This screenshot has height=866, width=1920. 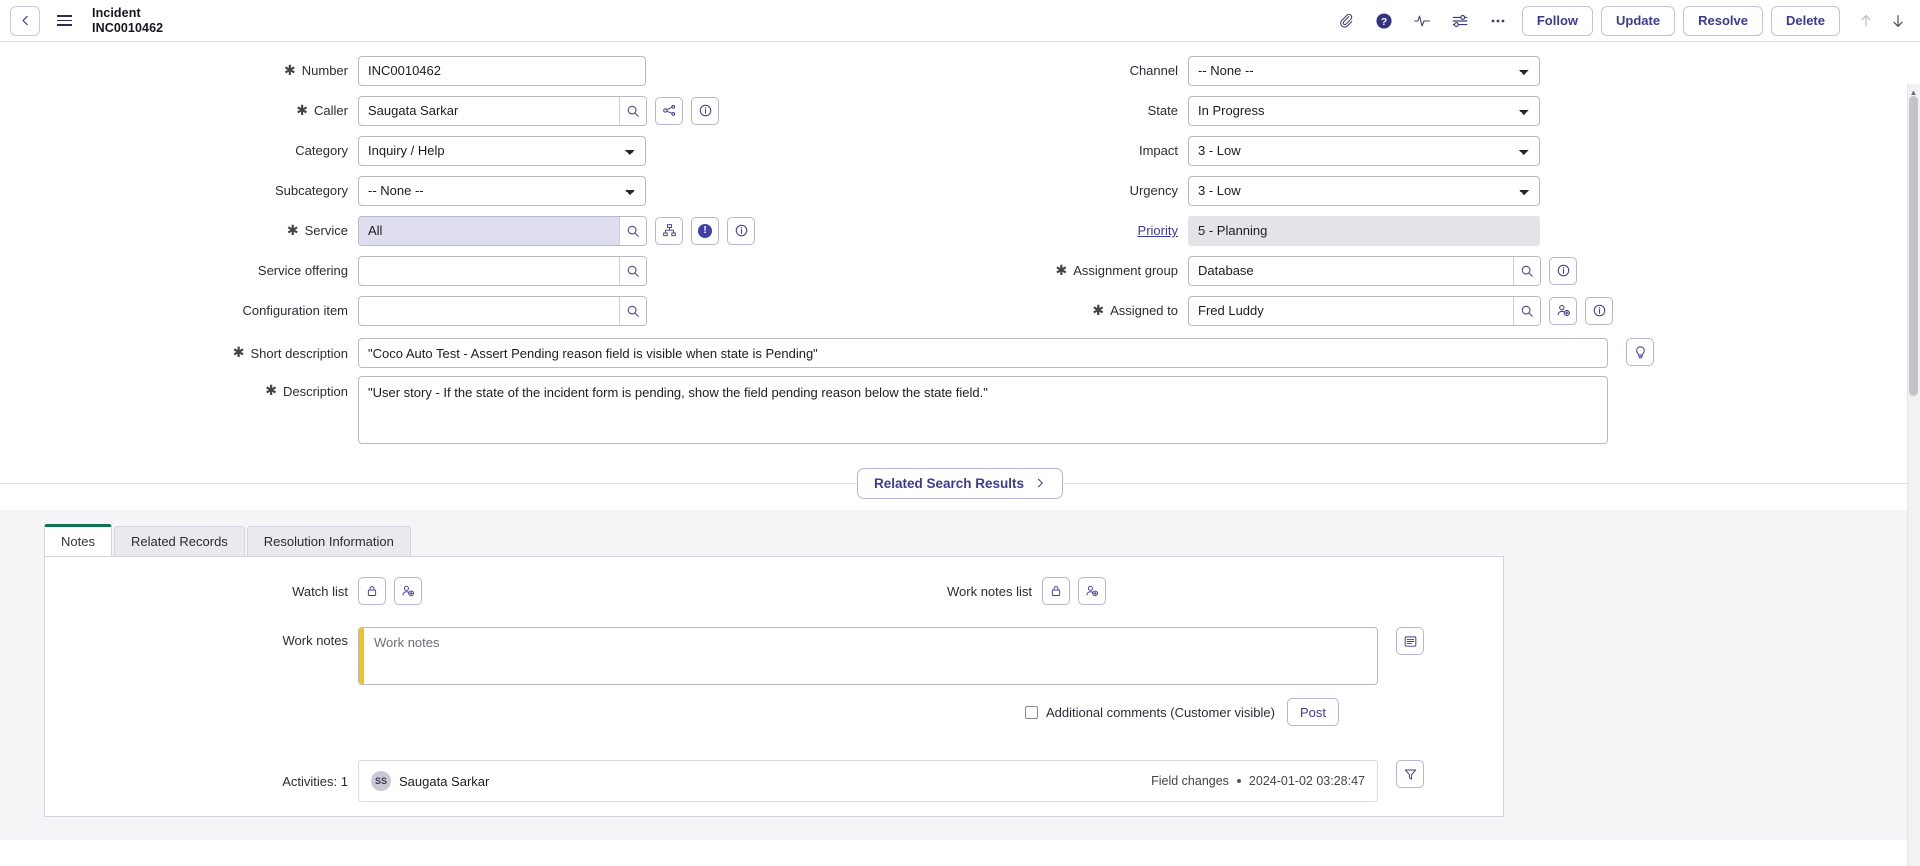 I want to click on urgency-select: 3 - Low, so click(x=1364, y=190).